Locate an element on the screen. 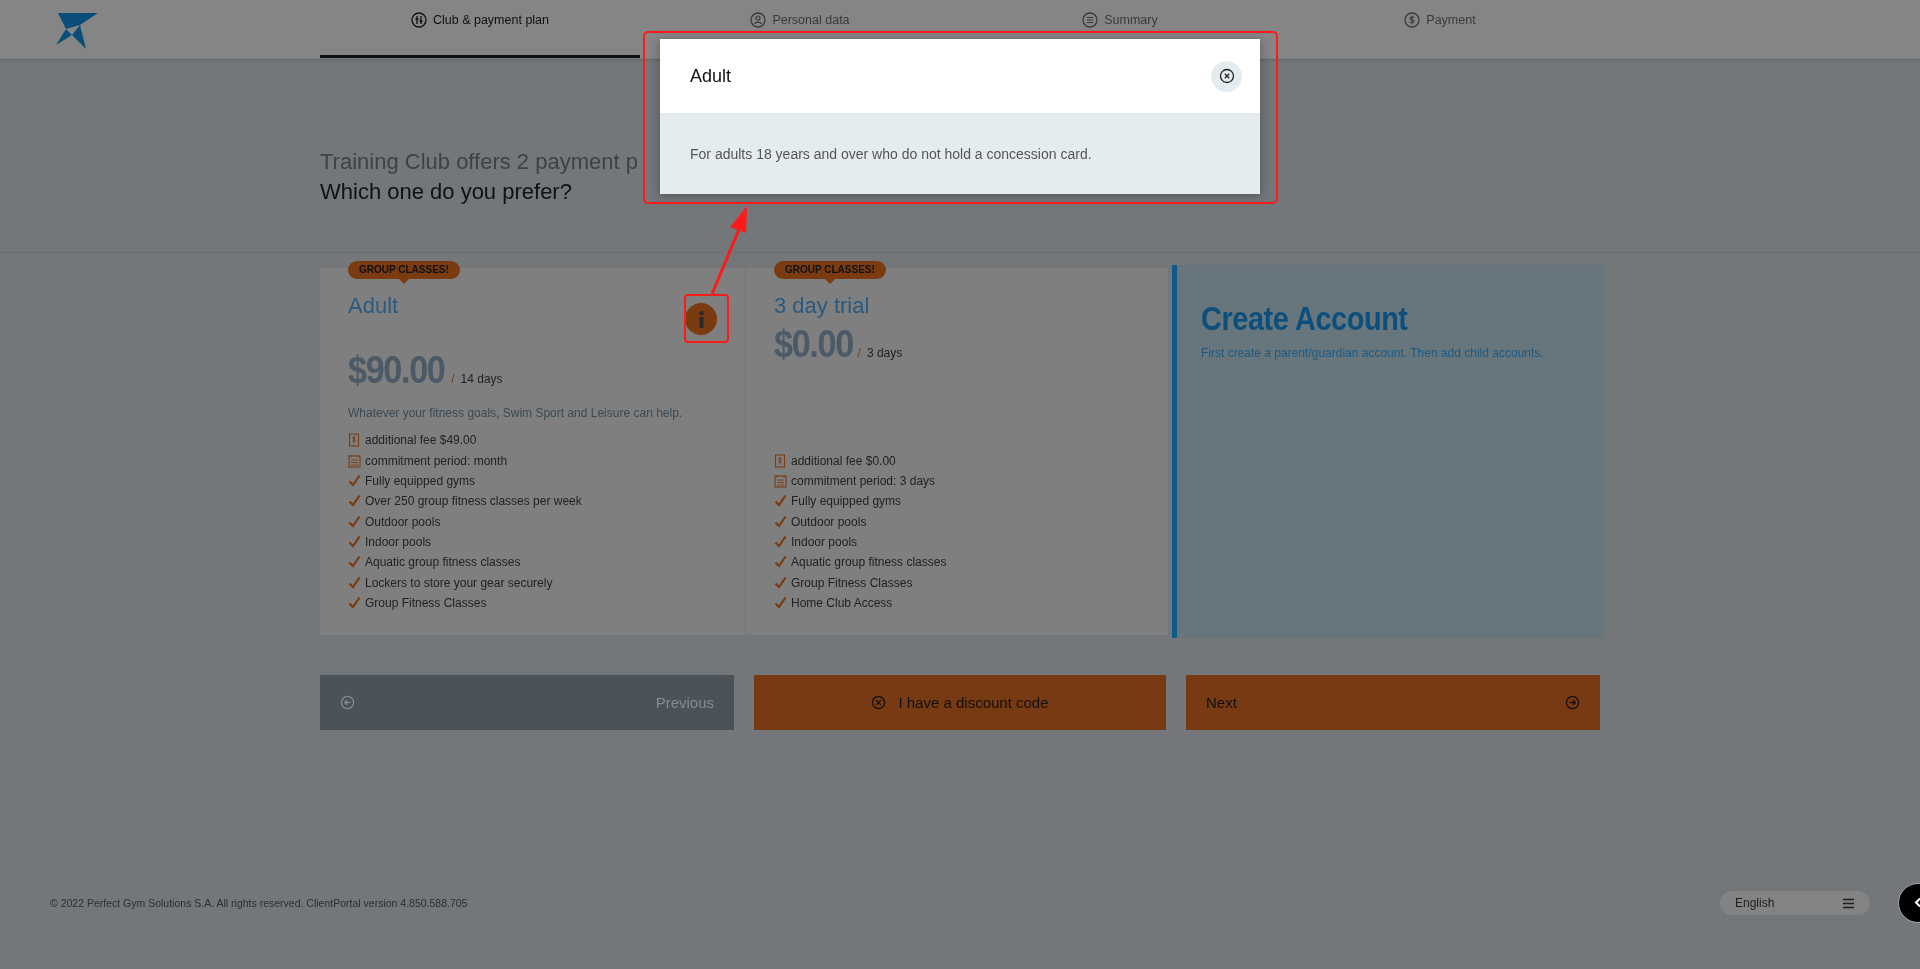 The image size is (1920, 969). feature-text: commitment period: 3 days is located at coordinates (863, 481).